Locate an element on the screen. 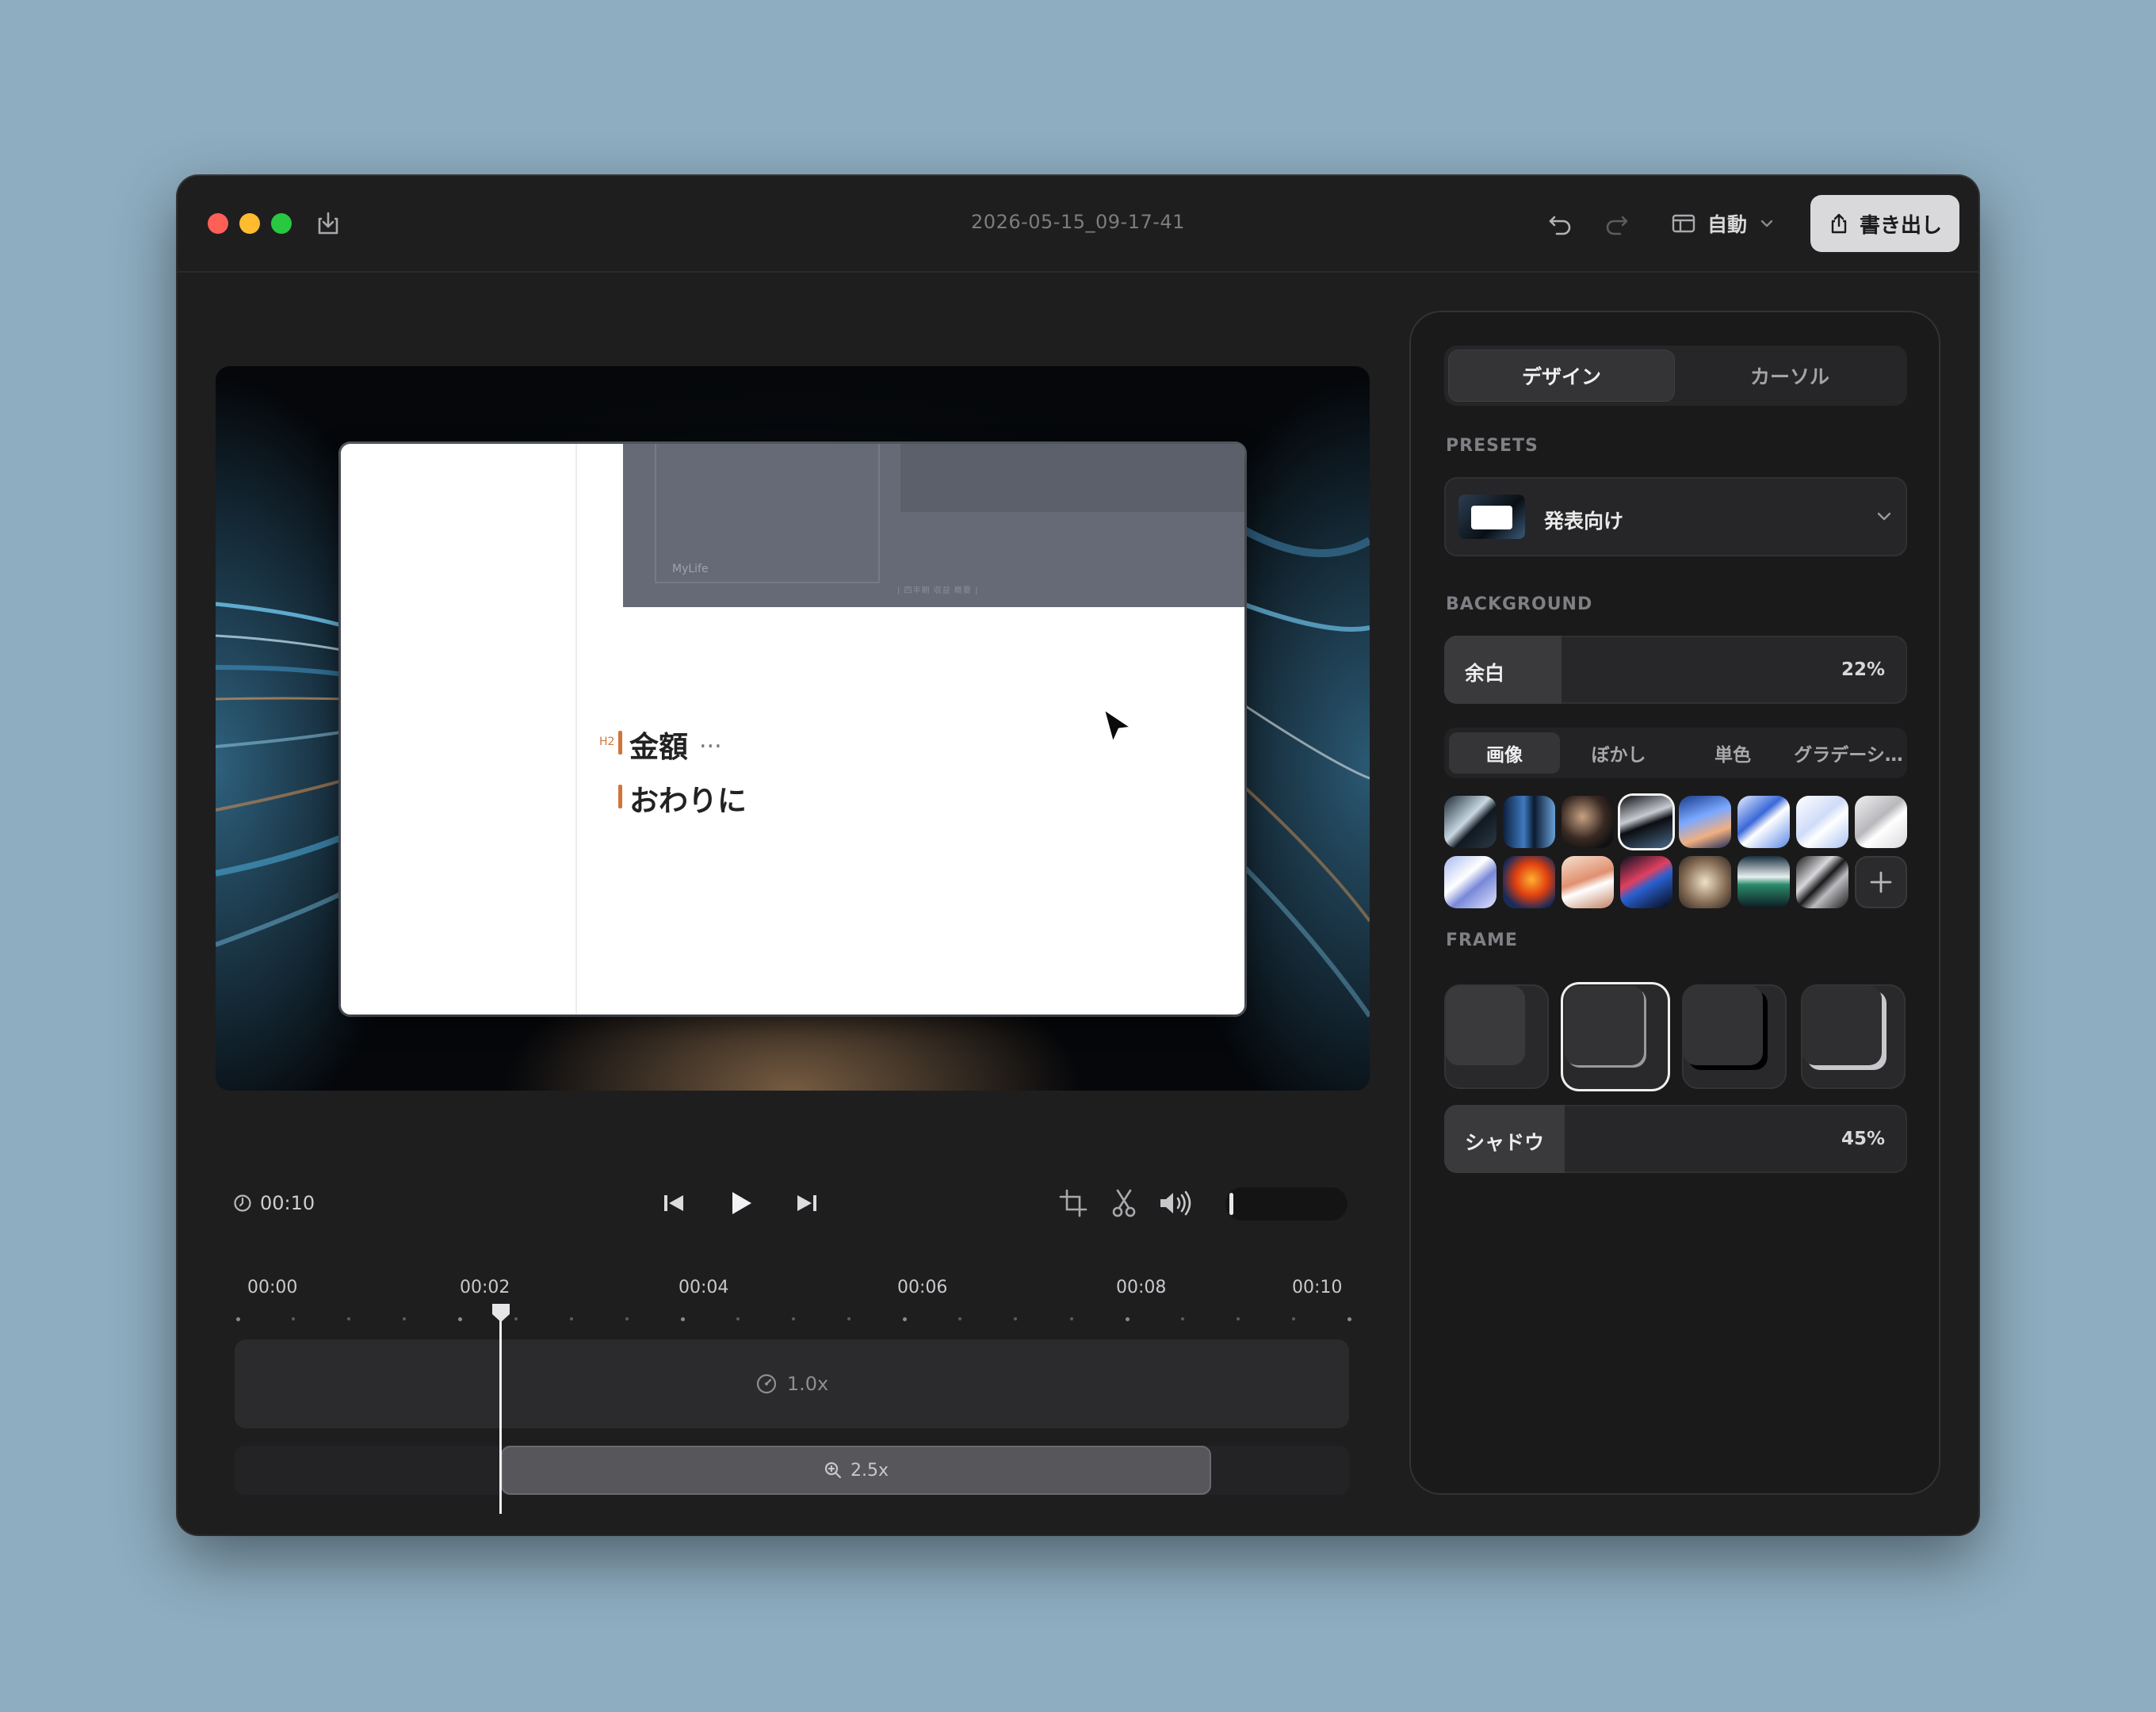  wallpaper-streaks-left is located at coordinates (283, 775).